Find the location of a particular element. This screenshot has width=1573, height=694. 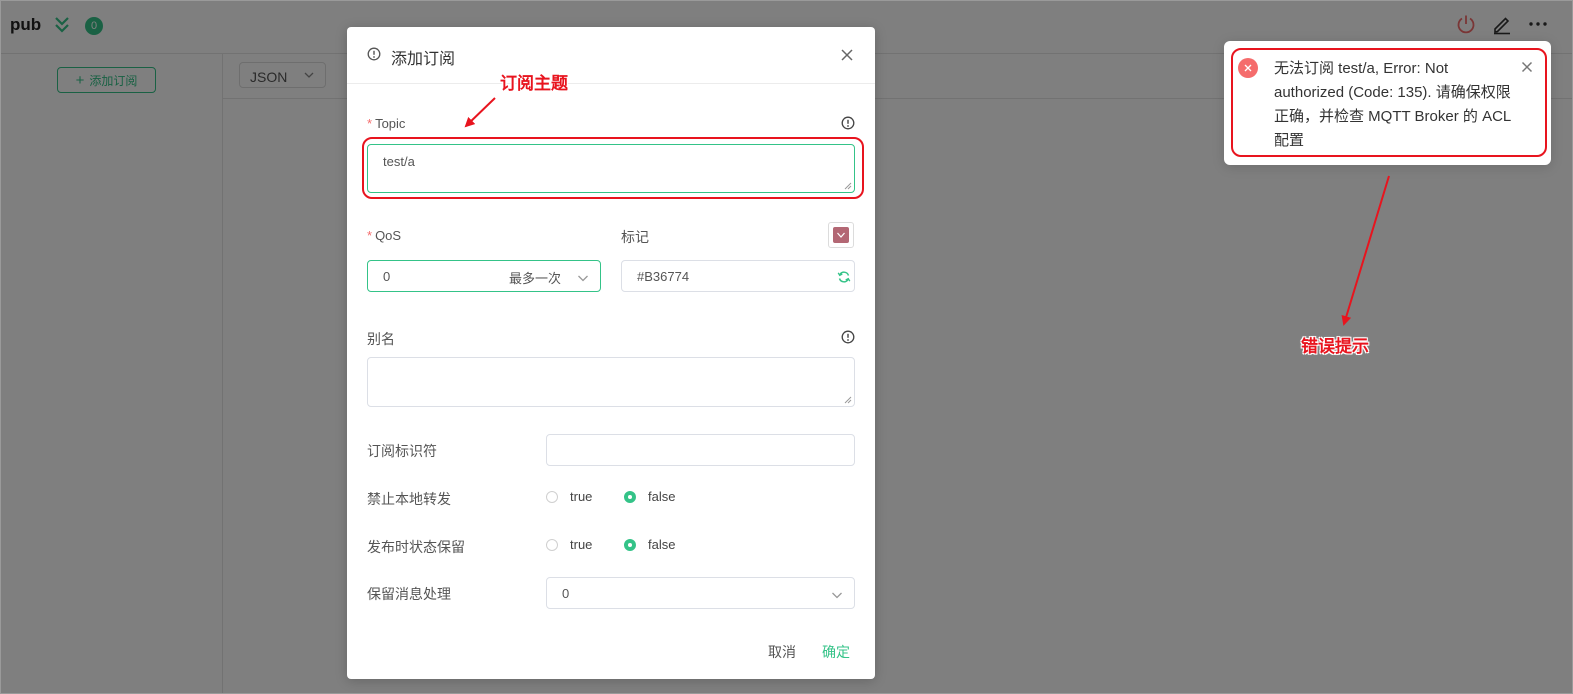

error-annotation-label: 错误提示 is located at coordinates (1335, 346).